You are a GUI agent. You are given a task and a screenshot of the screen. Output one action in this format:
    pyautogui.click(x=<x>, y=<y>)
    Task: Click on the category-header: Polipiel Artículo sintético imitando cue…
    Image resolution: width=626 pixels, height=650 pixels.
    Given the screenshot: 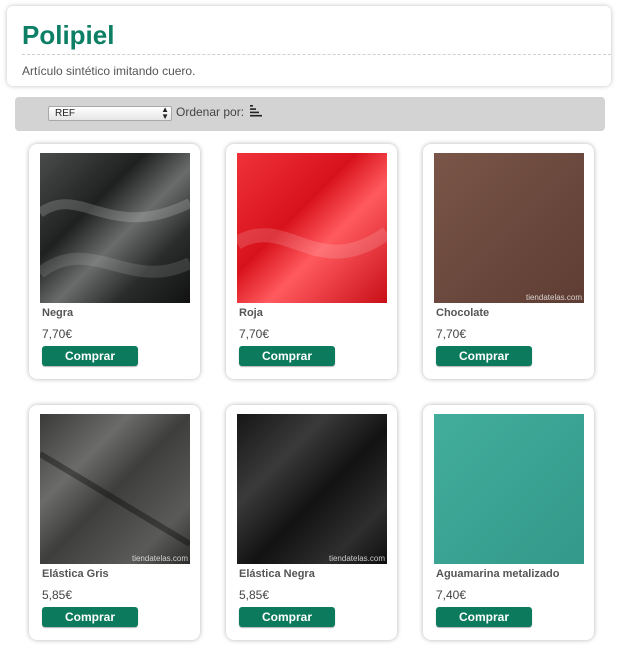 What is the action you would take?
    pyautogui.click(x=309, y=46)
    